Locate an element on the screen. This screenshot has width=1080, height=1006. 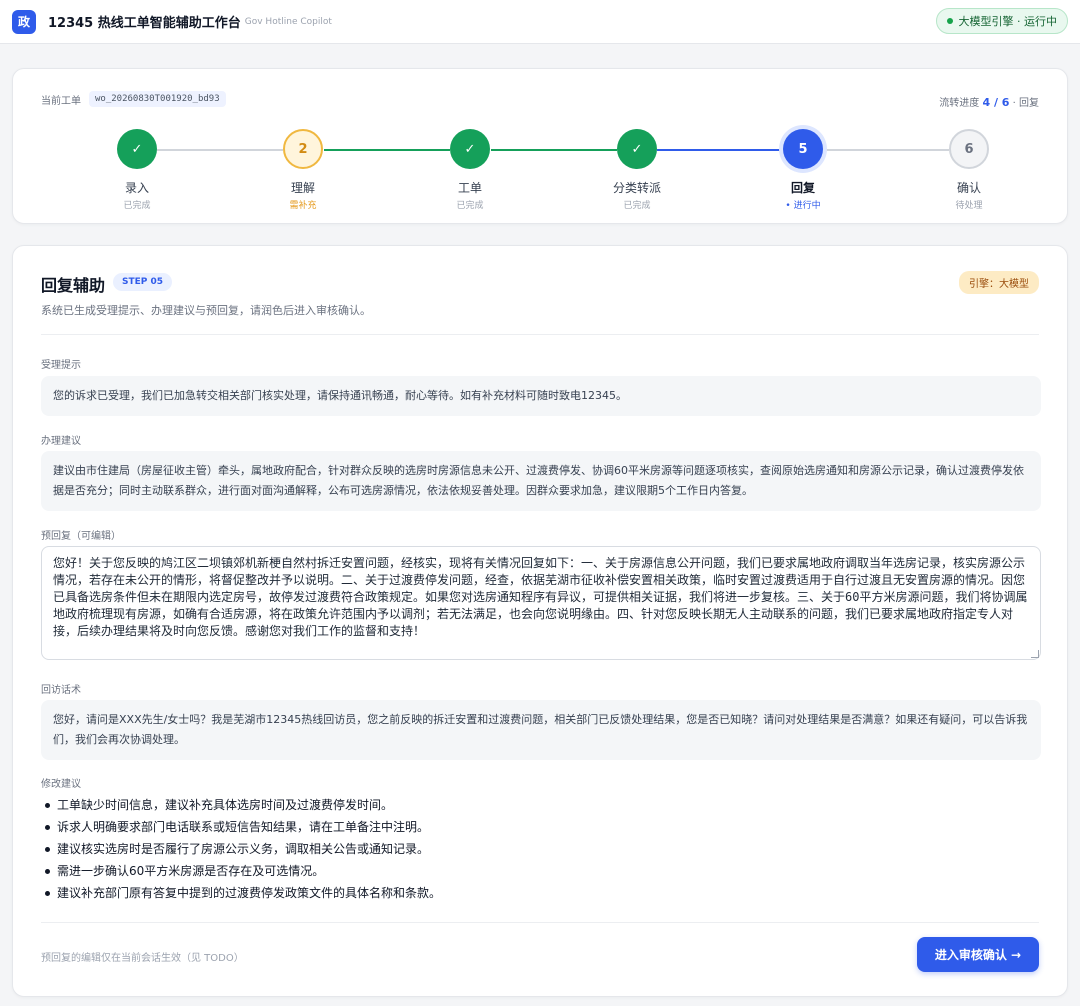
step-label: 回复 is located at coordinates (802, 188).